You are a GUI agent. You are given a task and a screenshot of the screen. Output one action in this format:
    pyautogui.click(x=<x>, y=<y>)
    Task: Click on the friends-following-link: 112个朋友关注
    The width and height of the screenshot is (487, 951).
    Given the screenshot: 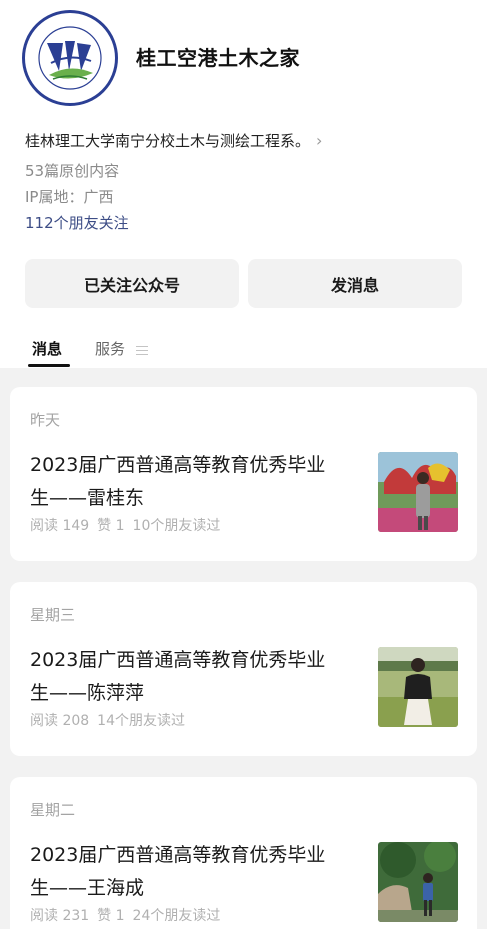 What is the action you would take?
    pyautogui.click(x=77, y=222)
    